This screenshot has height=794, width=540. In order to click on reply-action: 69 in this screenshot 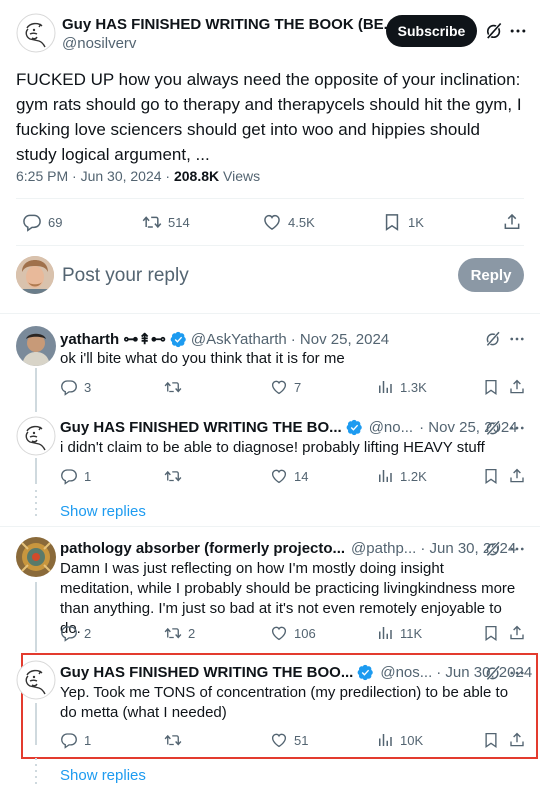, I will do `click(42, 222)`.